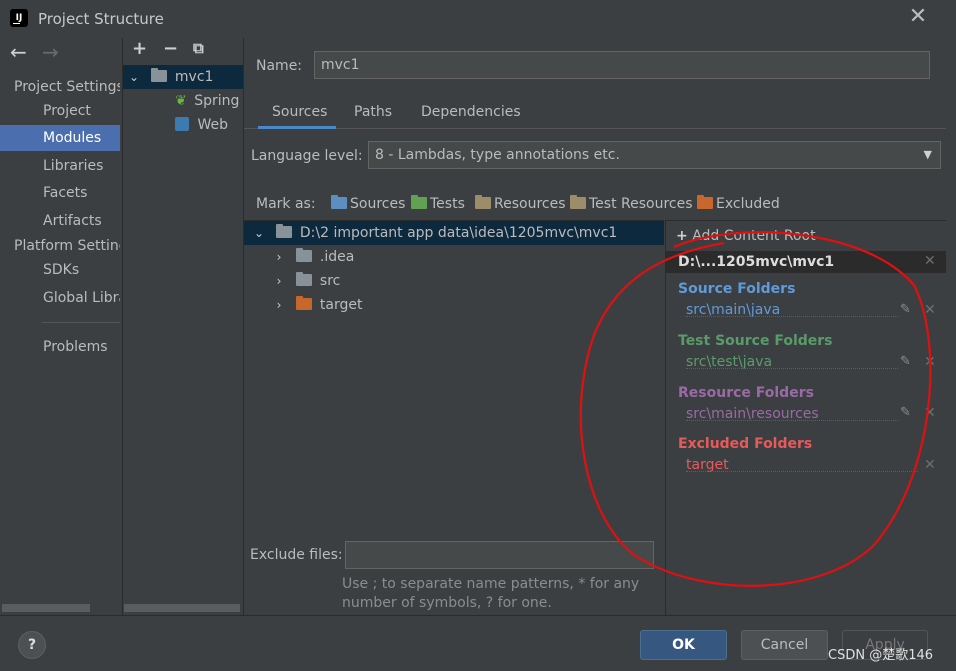  I want to click on window-title: Project Structure, so click(101, 19).